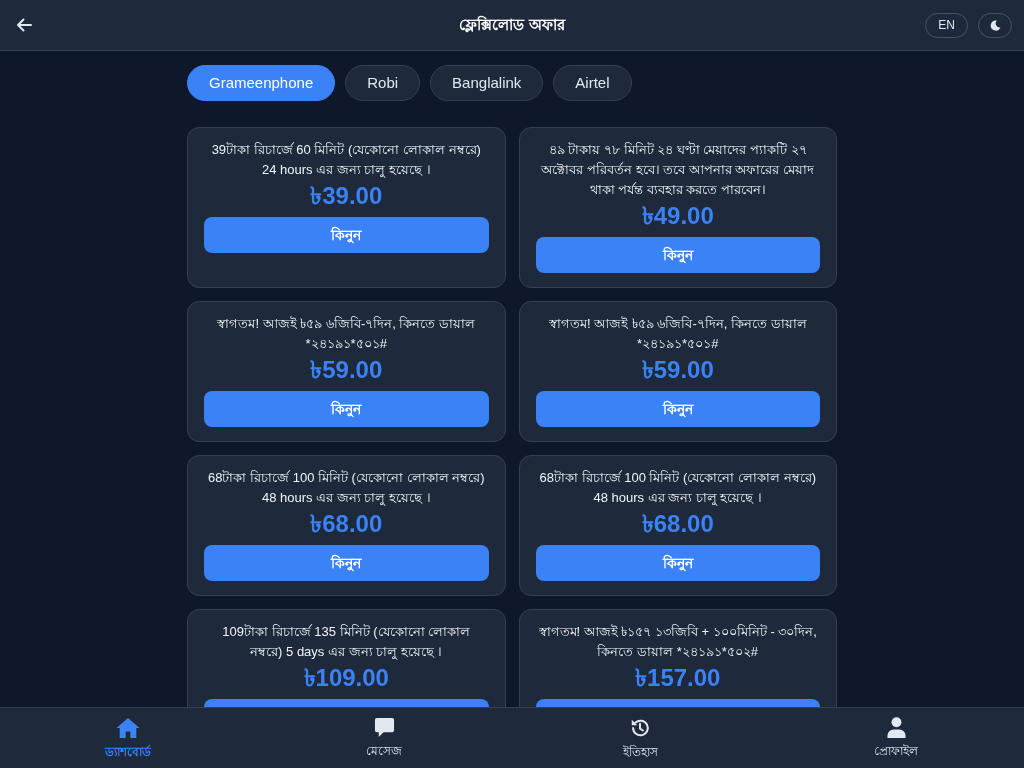  I want to click on chat-bubble-icon, so click(384, 727).